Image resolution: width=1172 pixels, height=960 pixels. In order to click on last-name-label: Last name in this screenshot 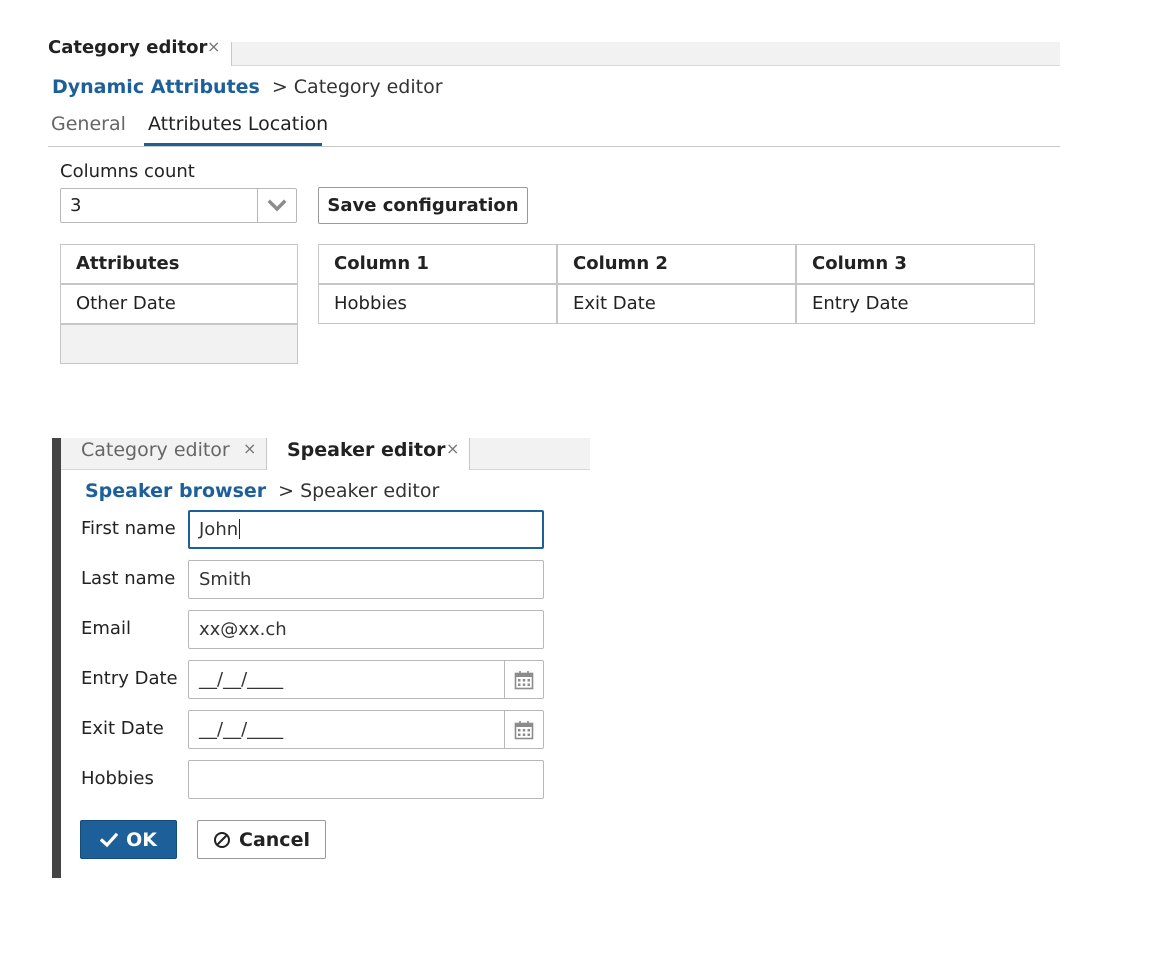, I will do `click(128, 578)`.